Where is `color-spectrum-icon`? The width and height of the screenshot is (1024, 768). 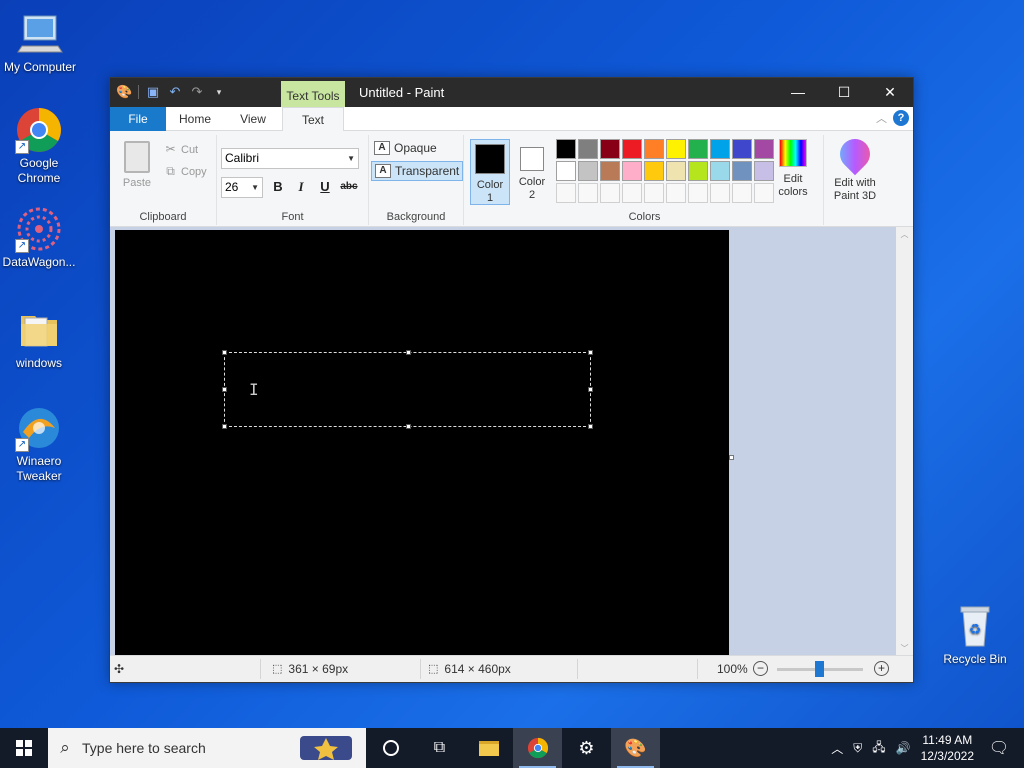
color-spectrum-icon is located at coordinates (793, 153).